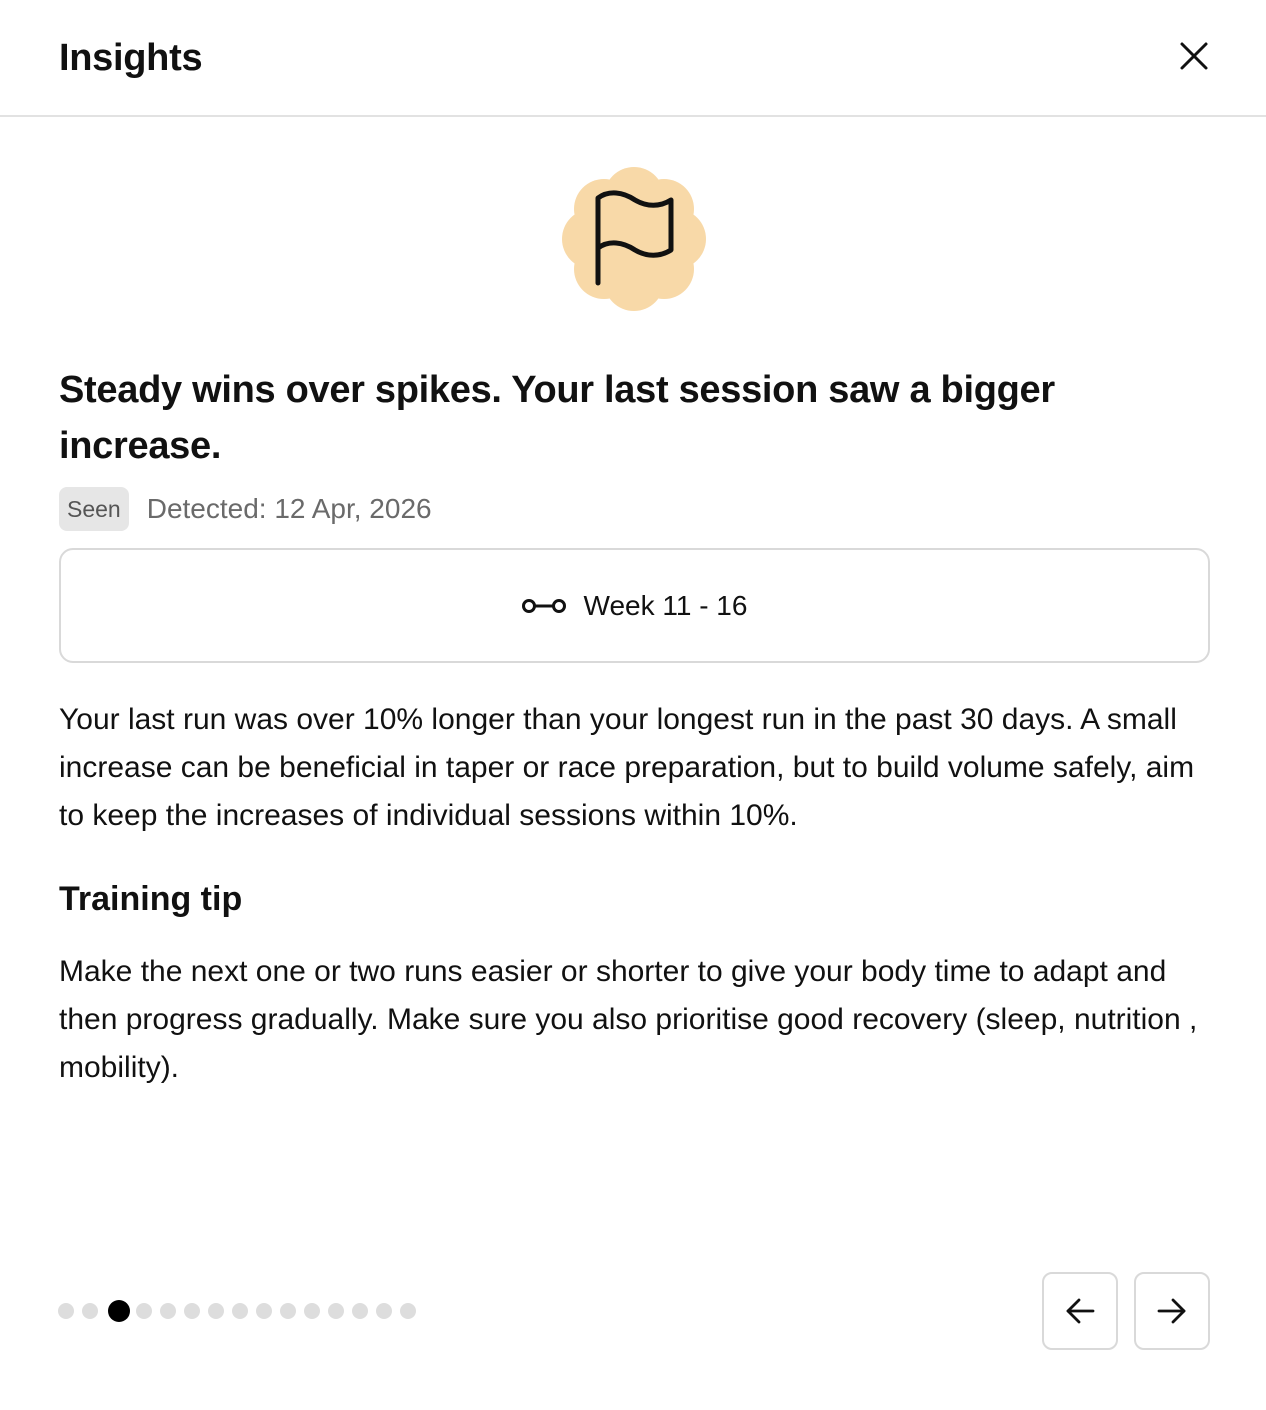  What do you see at coordinates (665, 605) in the screenshot?
I see `week-range-label: Week 11 - 16` at bounding box center [665, 605].